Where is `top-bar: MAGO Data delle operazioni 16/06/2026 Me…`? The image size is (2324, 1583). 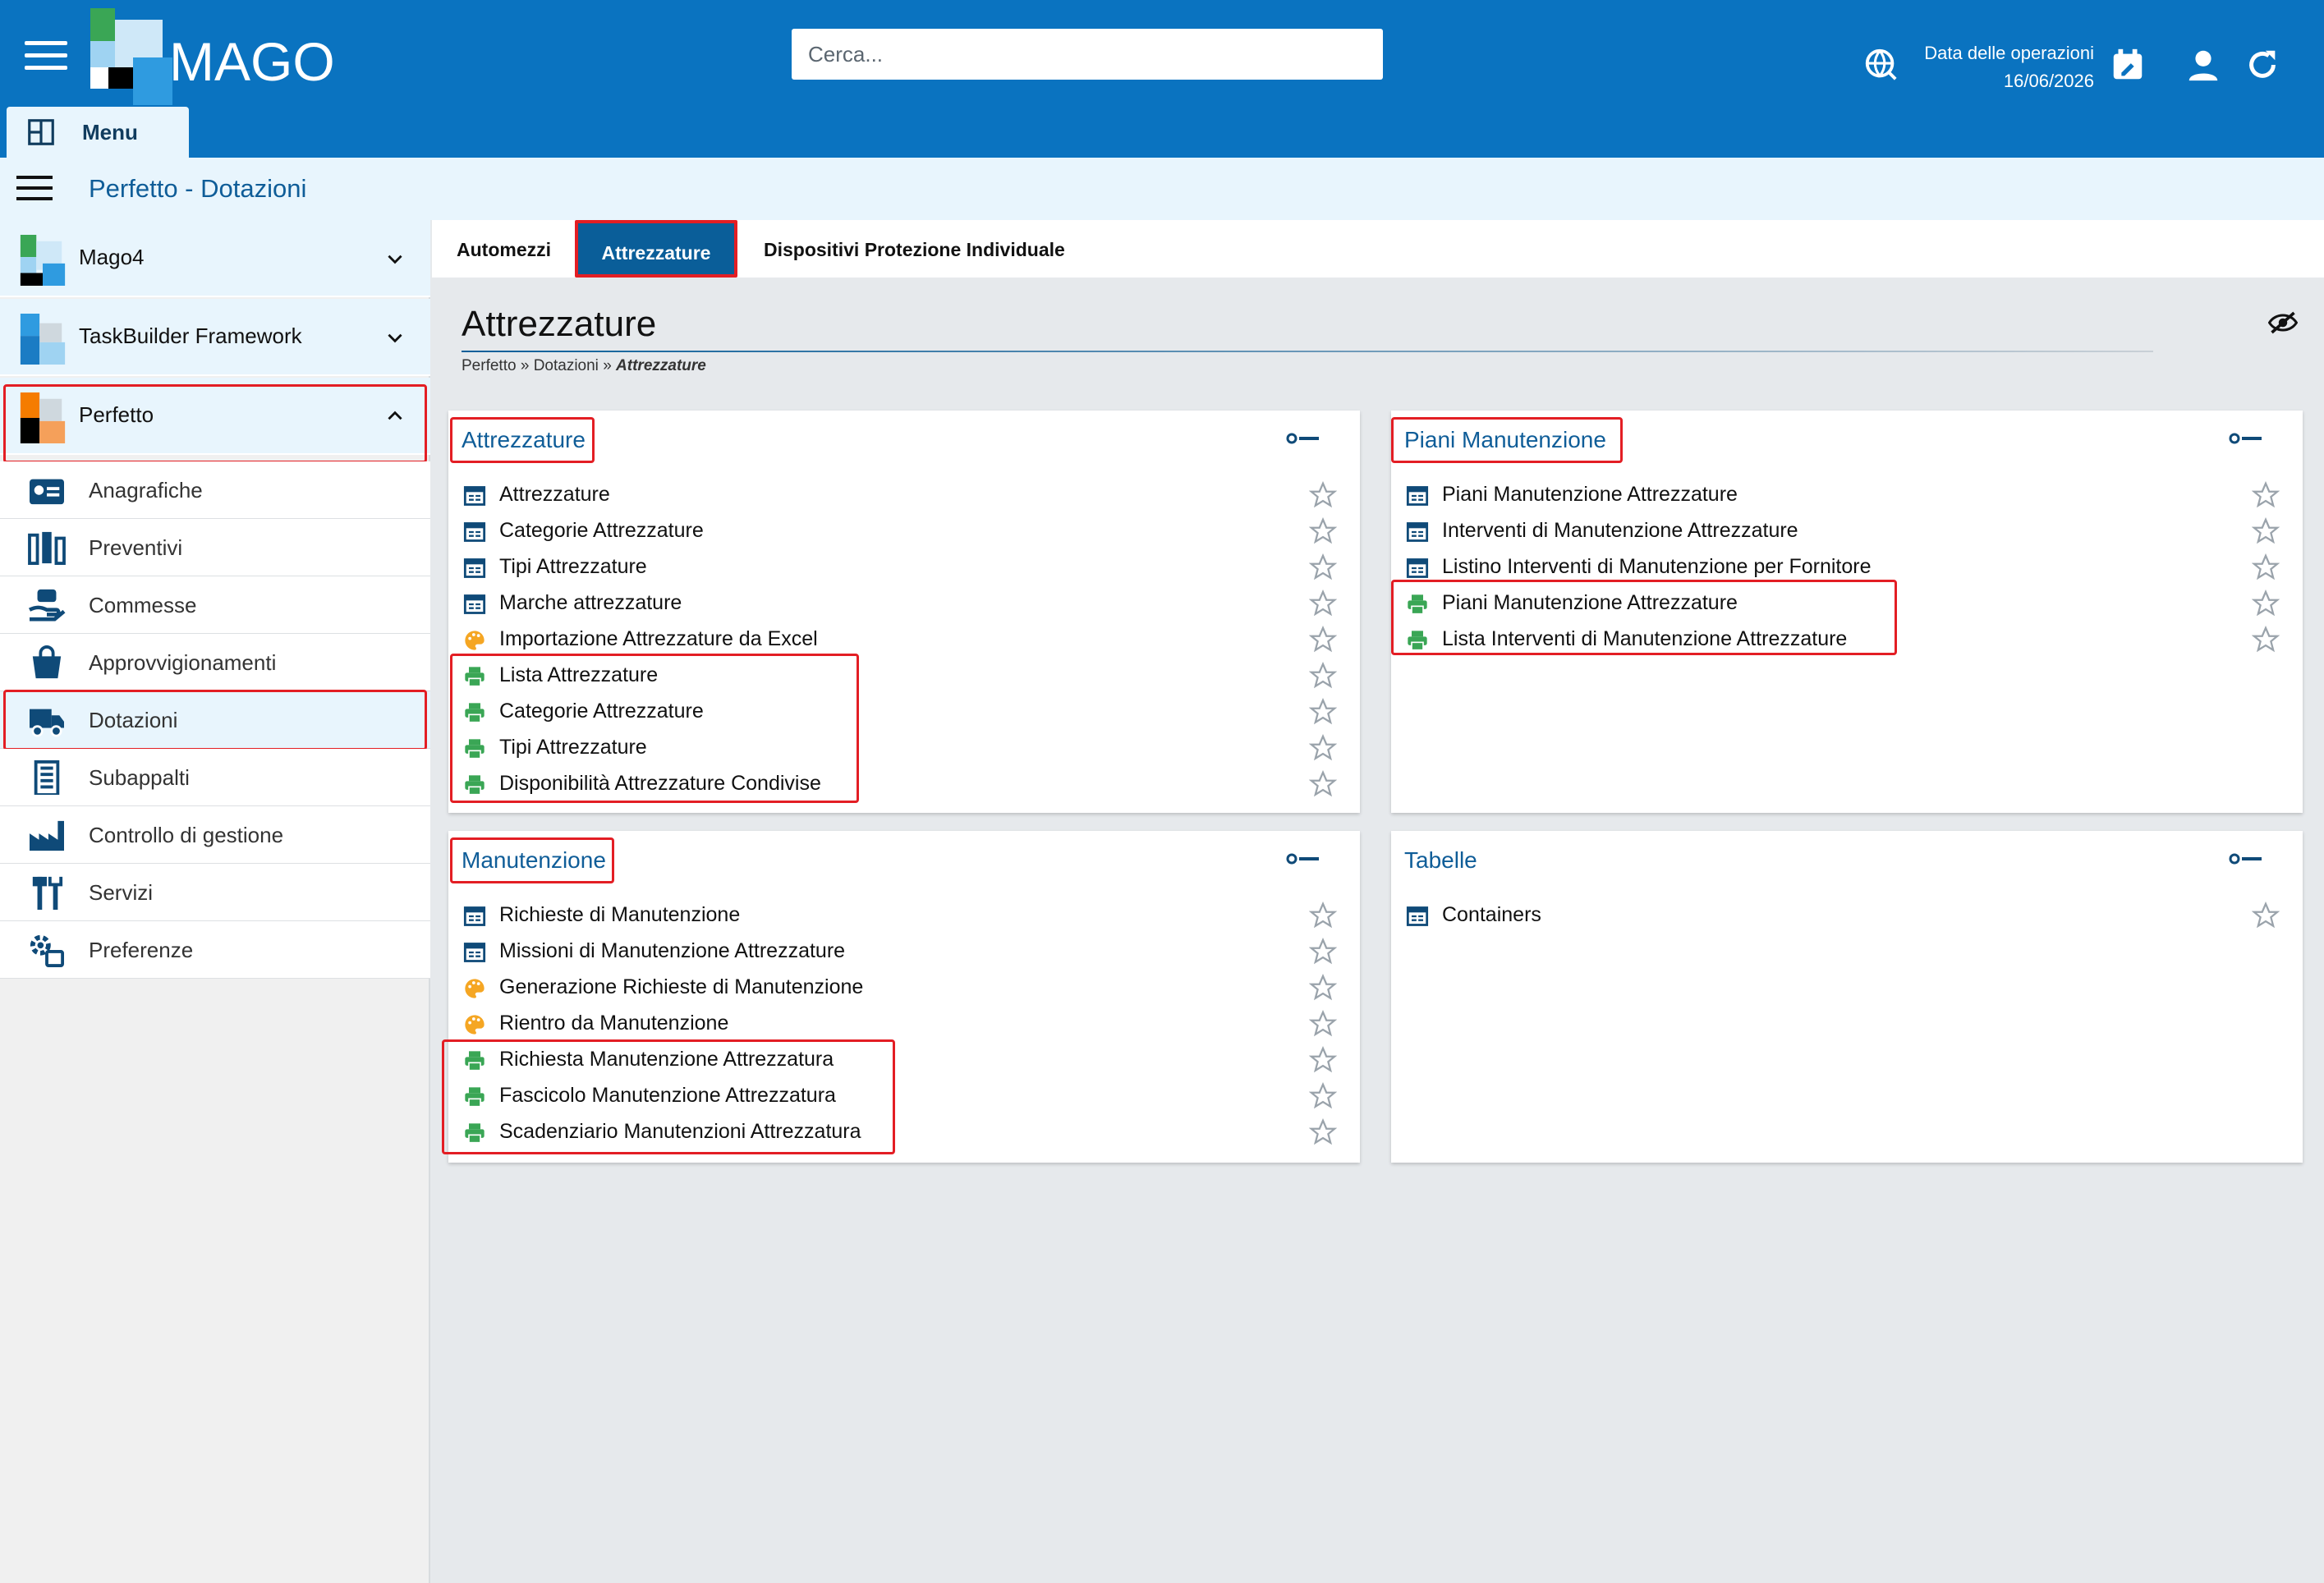
top-bar: MAGO Data delle operazioni 16/06/2026 Me… is located at coordinates (1162, 79).